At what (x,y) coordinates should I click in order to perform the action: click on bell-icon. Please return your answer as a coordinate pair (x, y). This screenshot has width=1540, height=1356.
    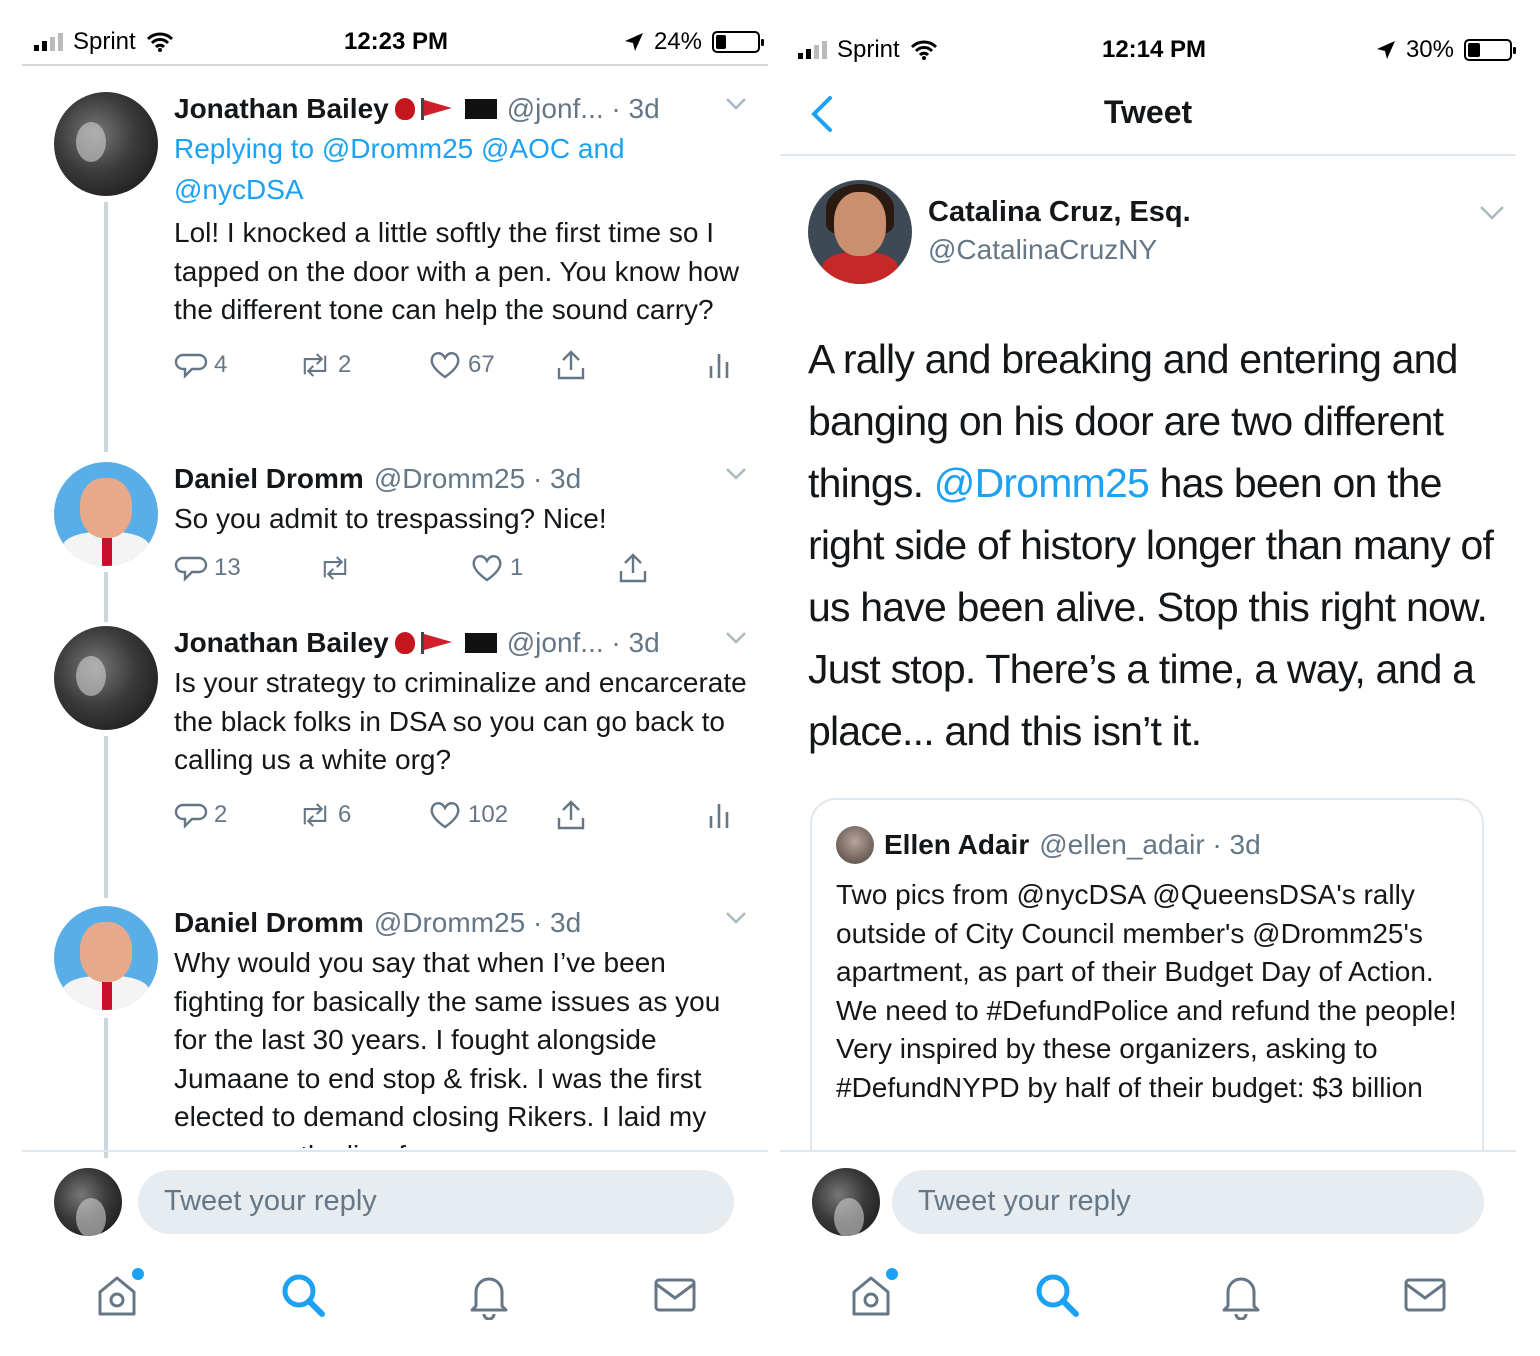
    Looking at the image, I should click on (1241, 1299).